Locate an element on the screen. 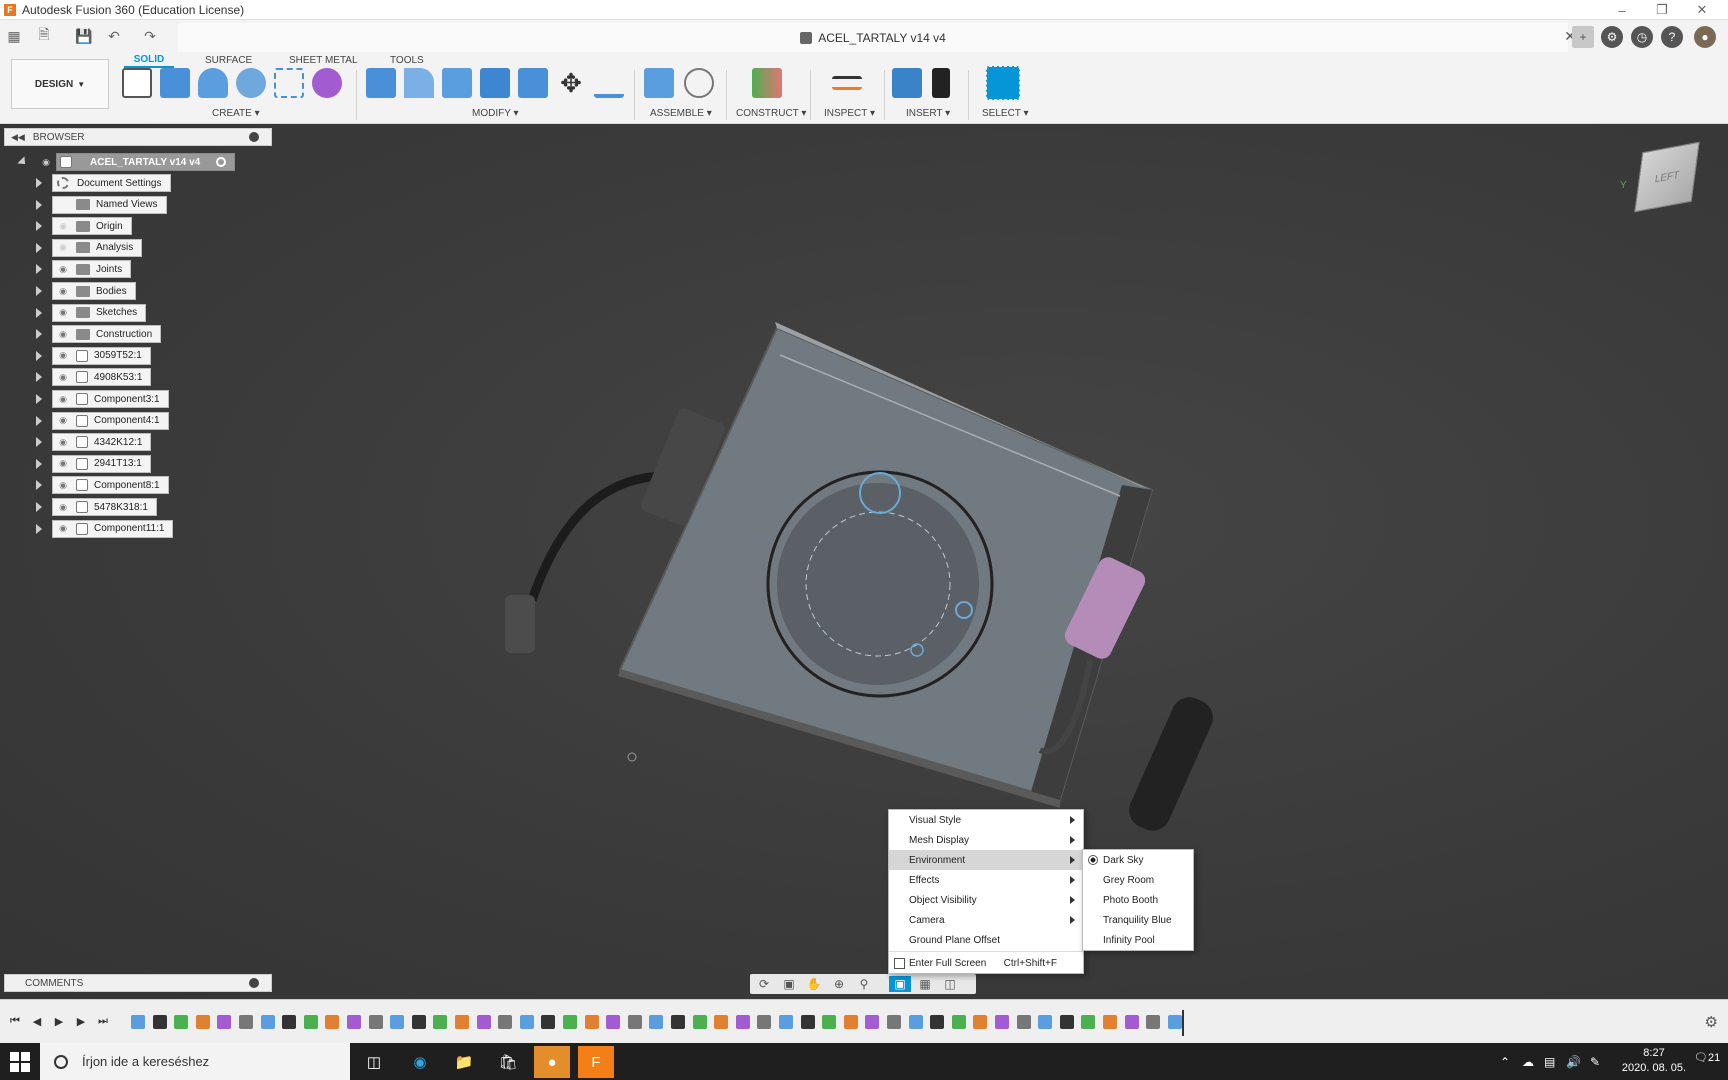 The height and width of the screenshot is (1080, 1728). browser-node: ◉ 4342K12:1 is located at coordinates (102, 442).